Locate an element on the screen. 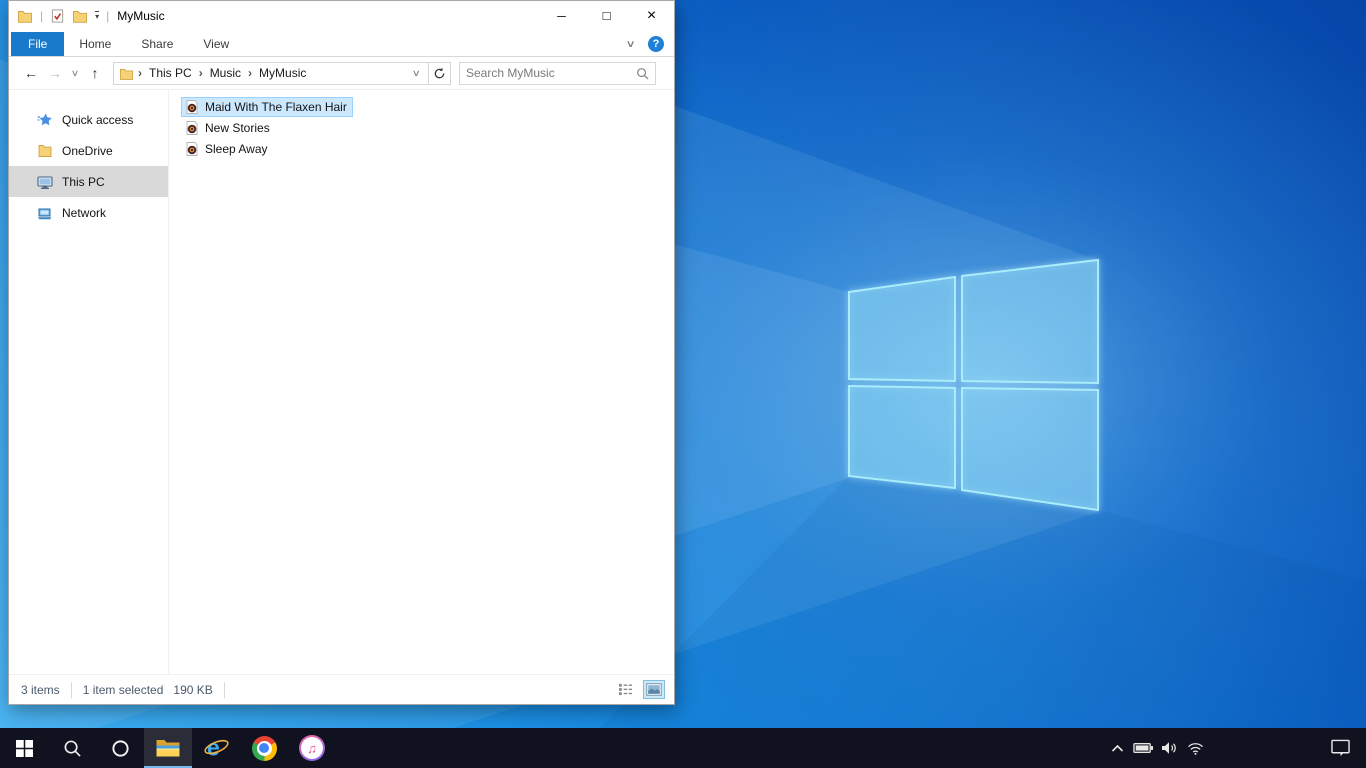 This screenshot has width=1366, height=768. cortana-button is located at coordinates (120, 748).